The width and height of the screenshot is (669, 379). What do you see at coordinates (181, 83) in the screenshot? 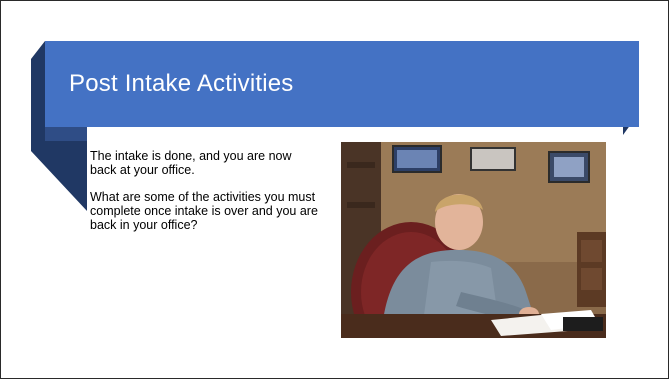
I see `slide-title: Post Intake Activities` at bounding box center [181, 83].